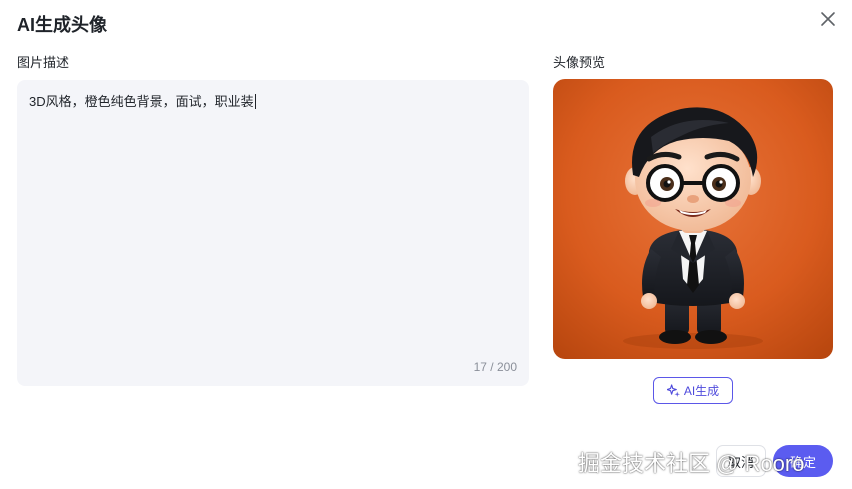 Image resolution: width=852 pixels, height=489 pixels. What do you see at coordinates (579, 62) in the screenshot?
I see `preview-label: 头像预览` at bounding box center [579, 62].